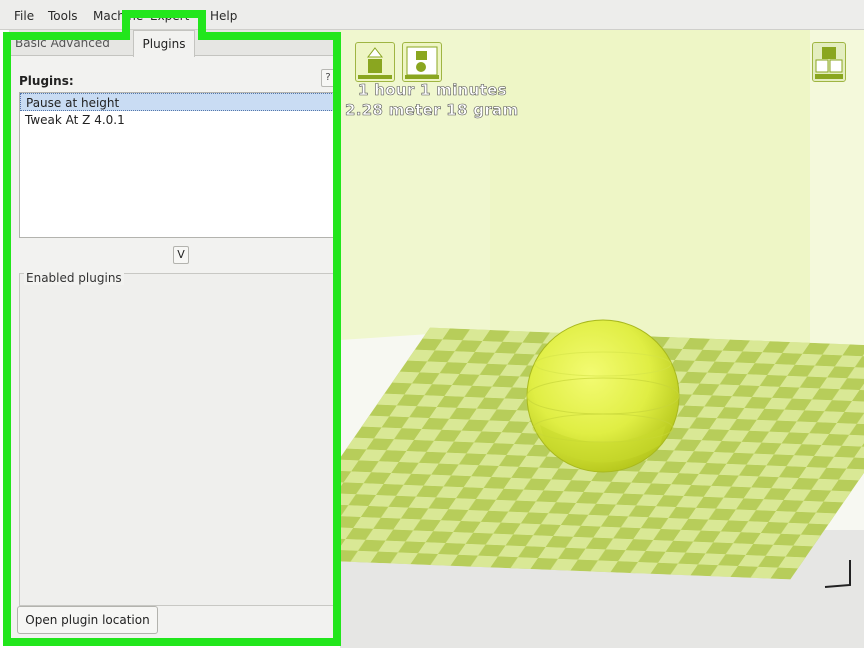 This screenshot has width=864, height=648. I want to click on right-wall, so click(837, 205).